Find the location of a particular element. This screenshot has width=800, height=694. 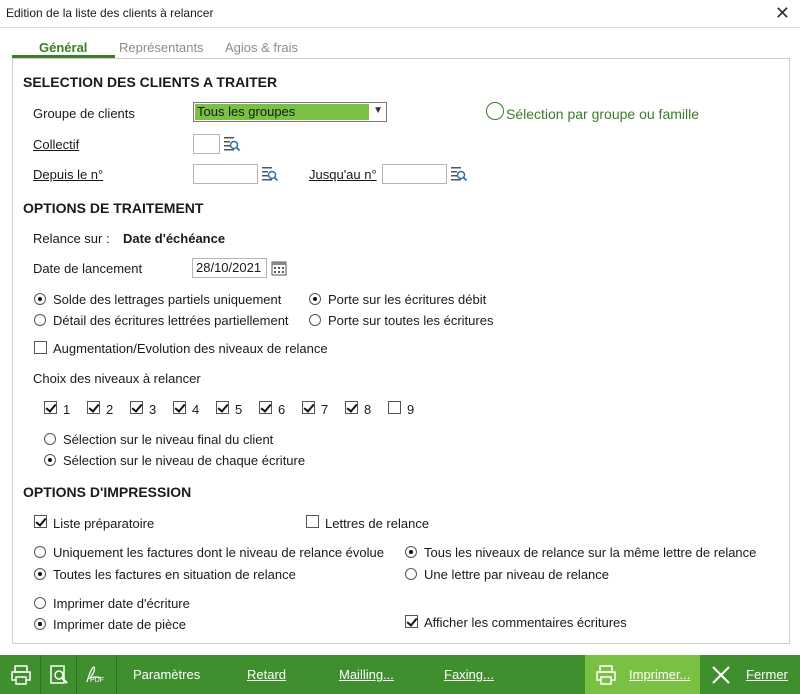

niveau-3-label: 3 is located at coordinates (153, 409).